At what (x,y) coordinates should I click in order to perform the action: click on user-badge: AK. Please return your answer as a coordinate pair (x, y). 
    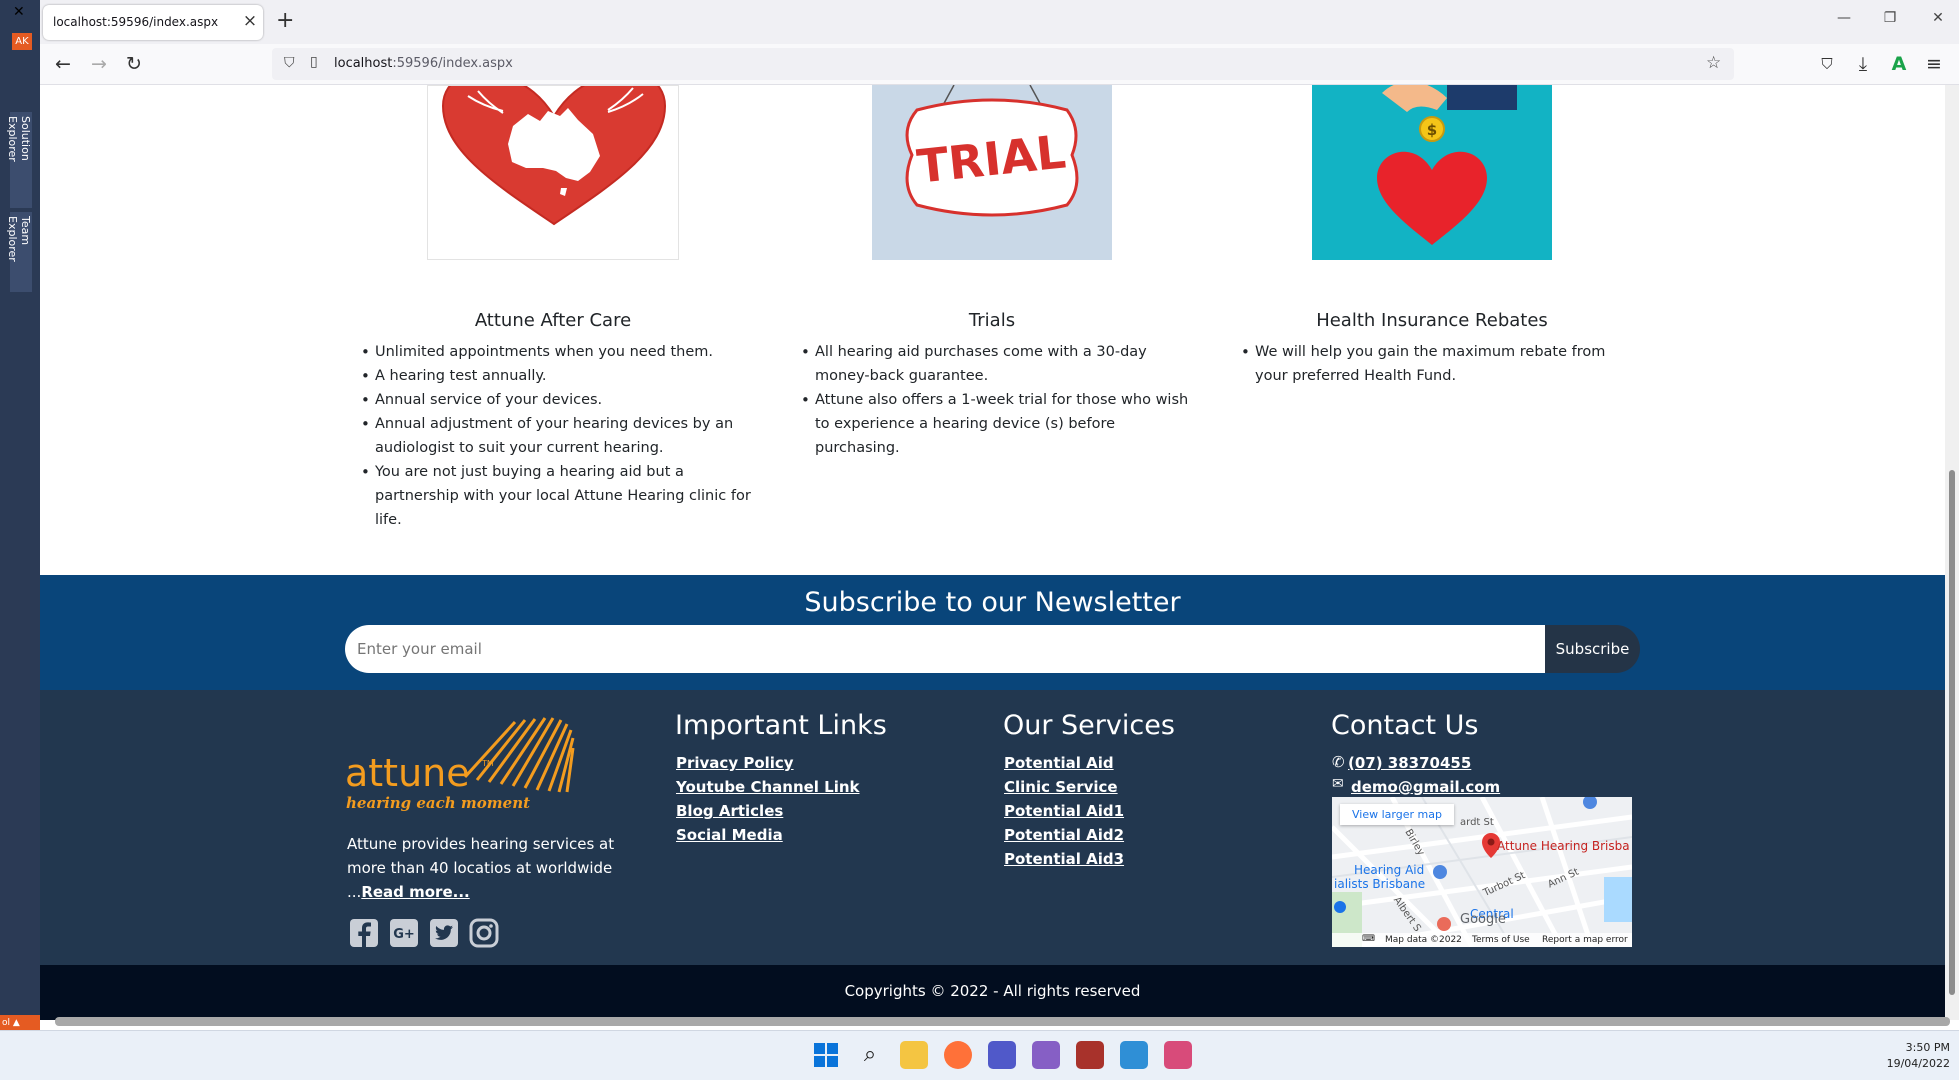
    Looking at the image, I should click on (22, 41).